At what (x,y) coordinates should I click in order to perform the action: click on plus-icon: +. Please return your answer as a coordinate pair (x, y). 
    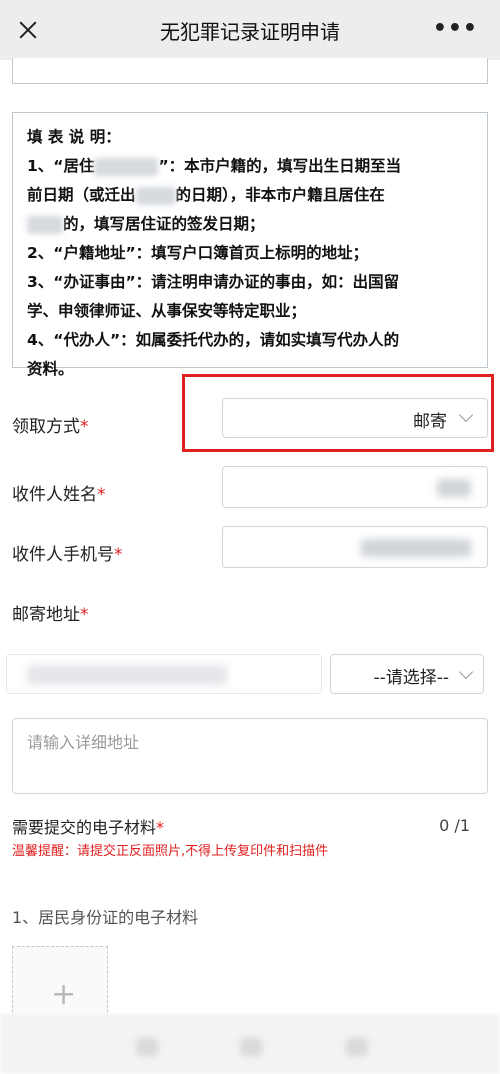
    Looking at the image, I should click on (64, 994).